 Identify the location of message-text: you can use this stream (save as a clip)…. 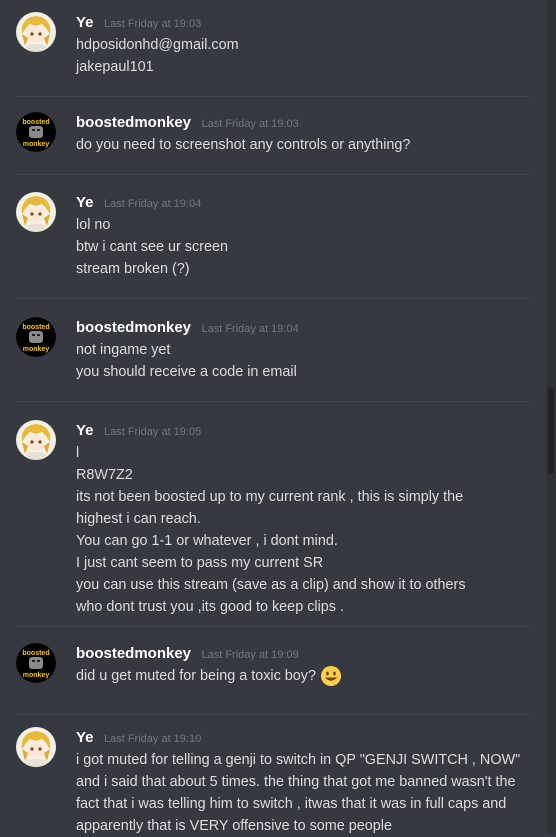
(271, 596).